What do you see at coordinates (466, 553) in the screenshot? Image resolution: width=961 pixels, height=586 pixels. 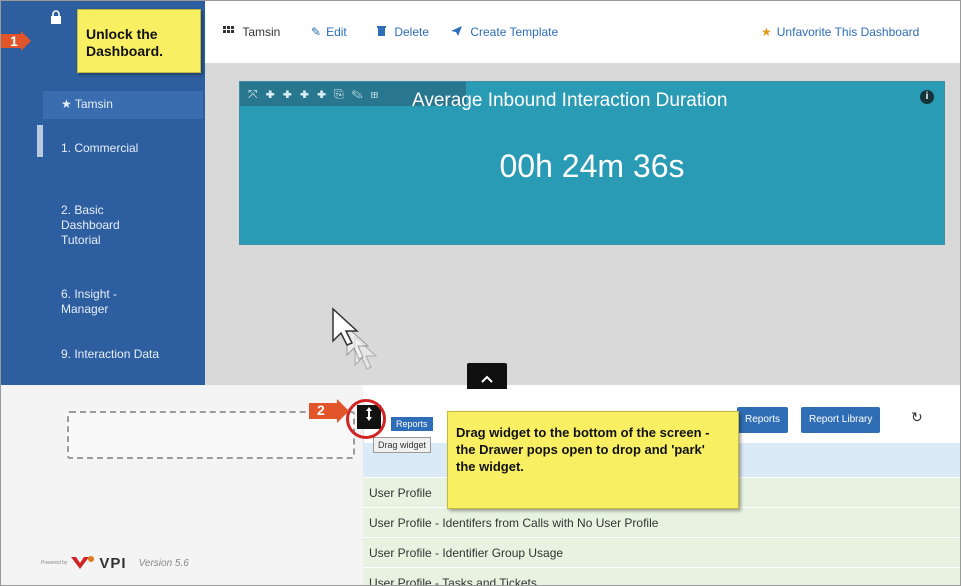 I see `table-row-label: User Profile - Identifier Group Usage` at bounding box center [466, 553].